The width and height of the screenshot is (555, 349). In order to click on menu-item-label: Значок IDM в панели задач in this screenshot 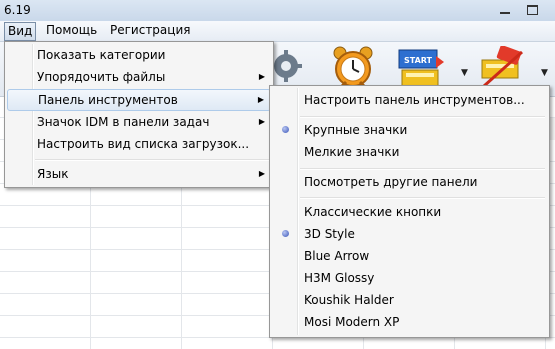, I will do `click(123, 122)`.